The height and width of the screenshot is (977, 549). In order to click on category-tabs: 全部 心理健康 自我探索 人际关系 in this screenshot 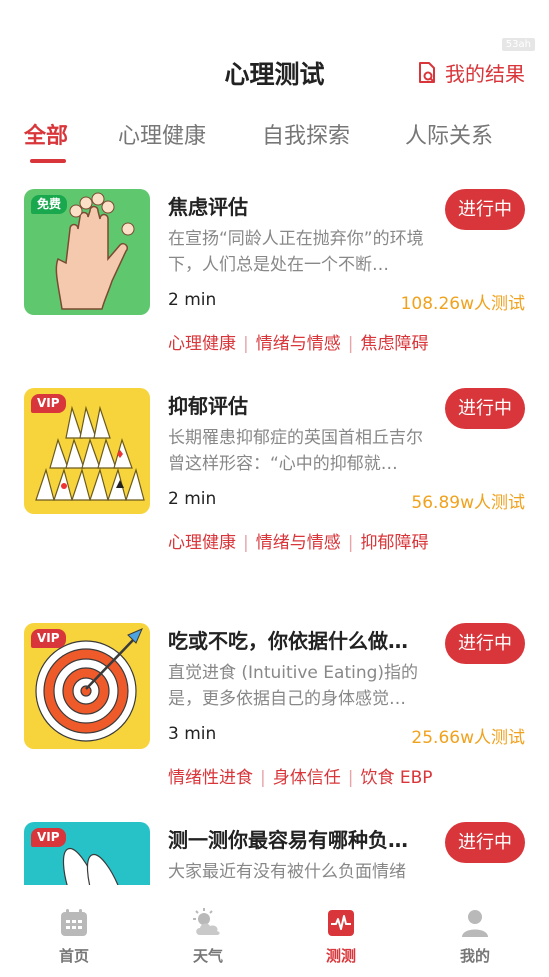, I will do `click(274, 143)`.